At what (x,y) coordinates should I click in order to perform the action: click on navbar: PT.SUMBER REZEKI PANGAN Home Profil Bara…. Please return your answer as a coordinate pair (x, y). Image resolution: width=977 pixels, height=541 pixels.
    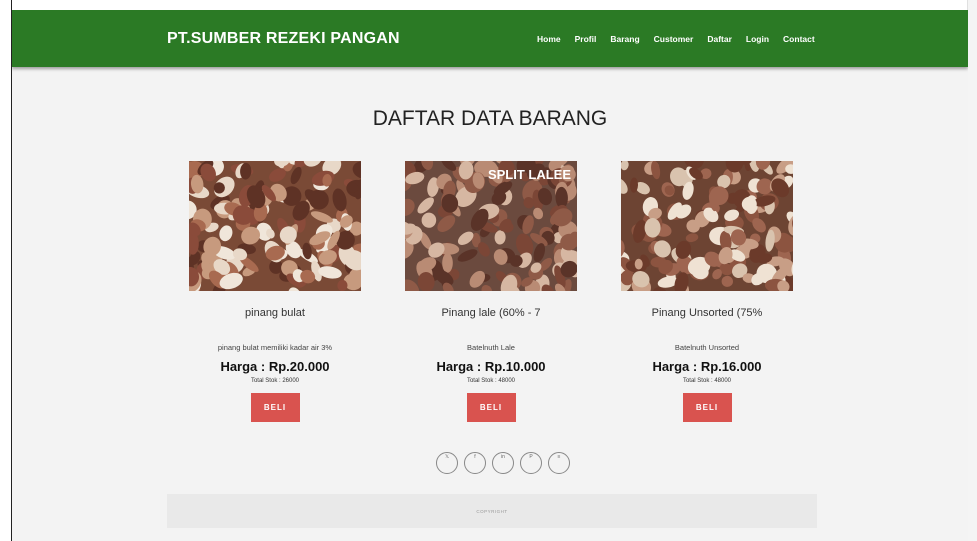
    Looking at the image, I should click on (490, 38).